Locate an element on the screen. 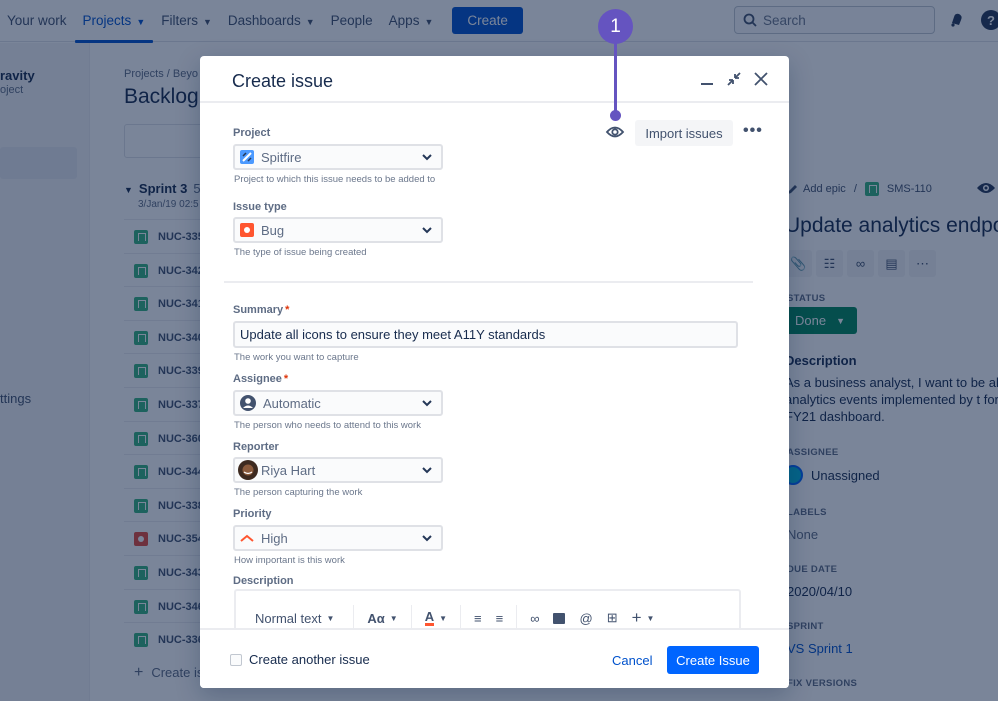 The width and height of the screenshot is (998, 701). avatar is located at coordinates (248, 470).